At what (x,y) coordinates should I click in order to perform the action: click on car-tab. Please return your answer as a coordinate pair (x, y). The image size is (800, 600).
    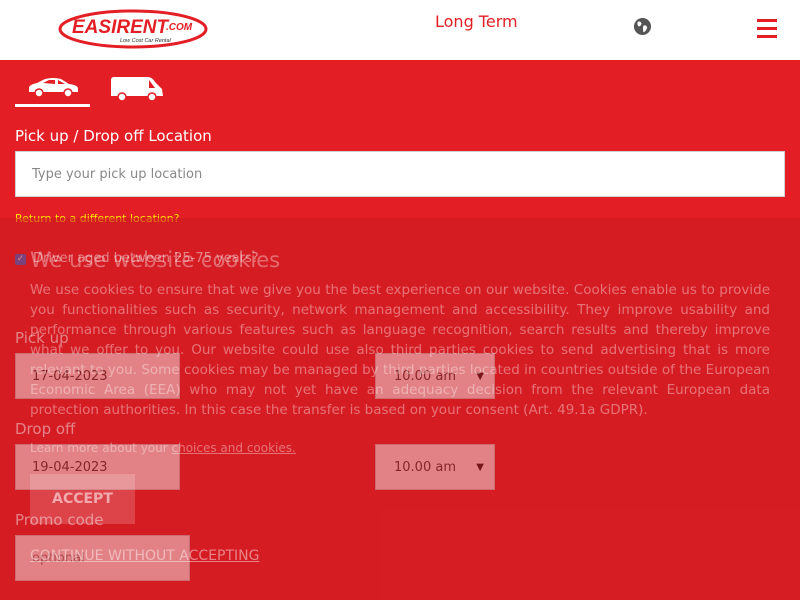
    Looking at the image, I should click on (52, 91).